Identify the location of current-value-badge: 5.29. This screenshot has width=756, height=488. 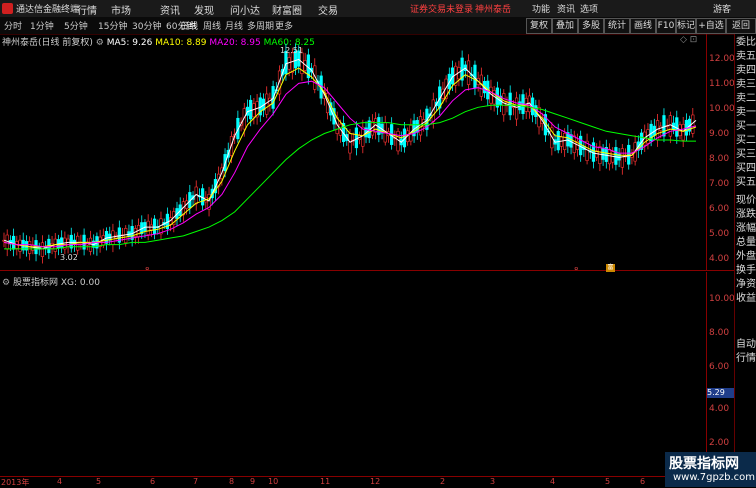
(720, 393).